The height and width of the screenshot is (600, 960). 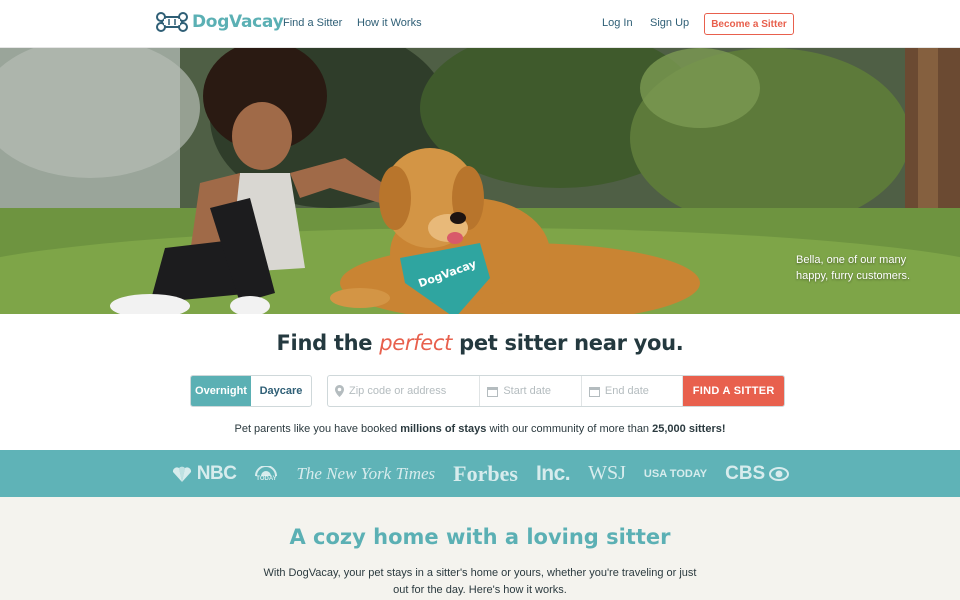 What do you see at coordinates (527, 391) in the screenshot?
I see `start-date-placeholder: Start date` at bounding box center [527, 391].